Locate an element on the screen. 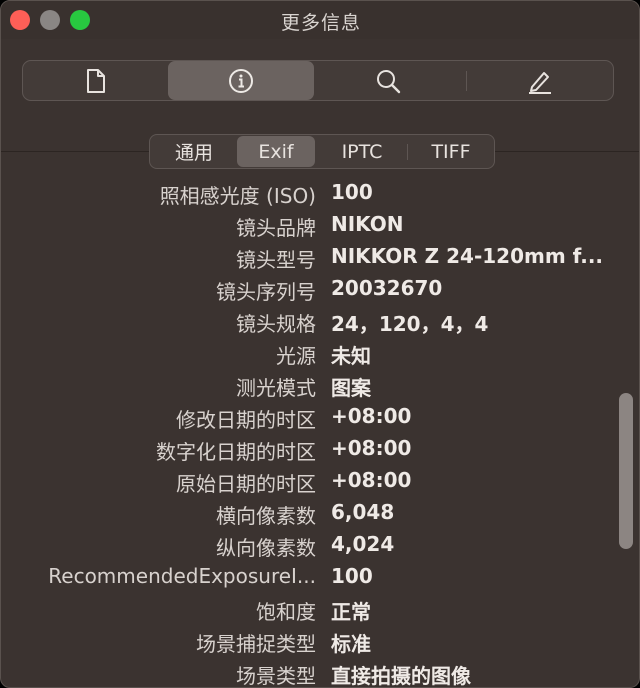  tab-tiff: TIFF is located at coordinates (451, 151).